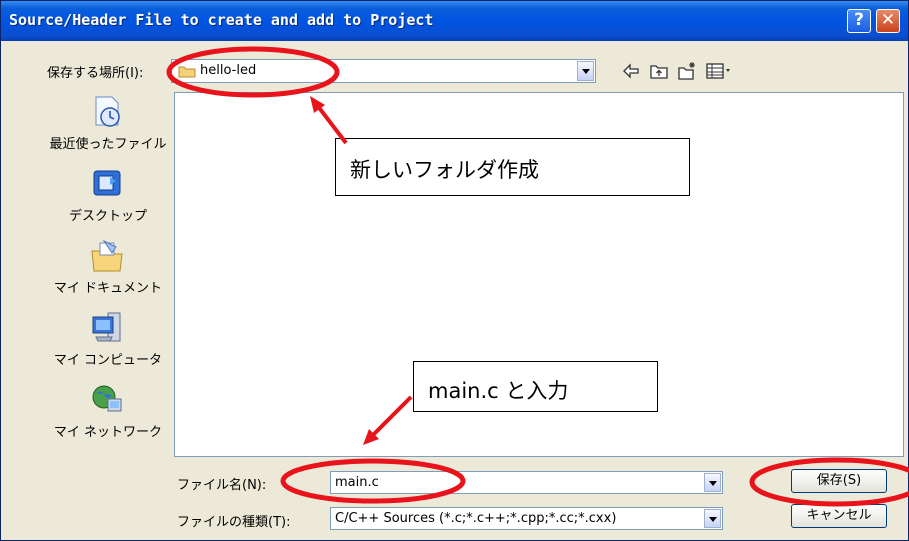  Describe the element at coordinates (108, 144) in the screenshot. I see `place-label: 最近使ったファイル` at that location.